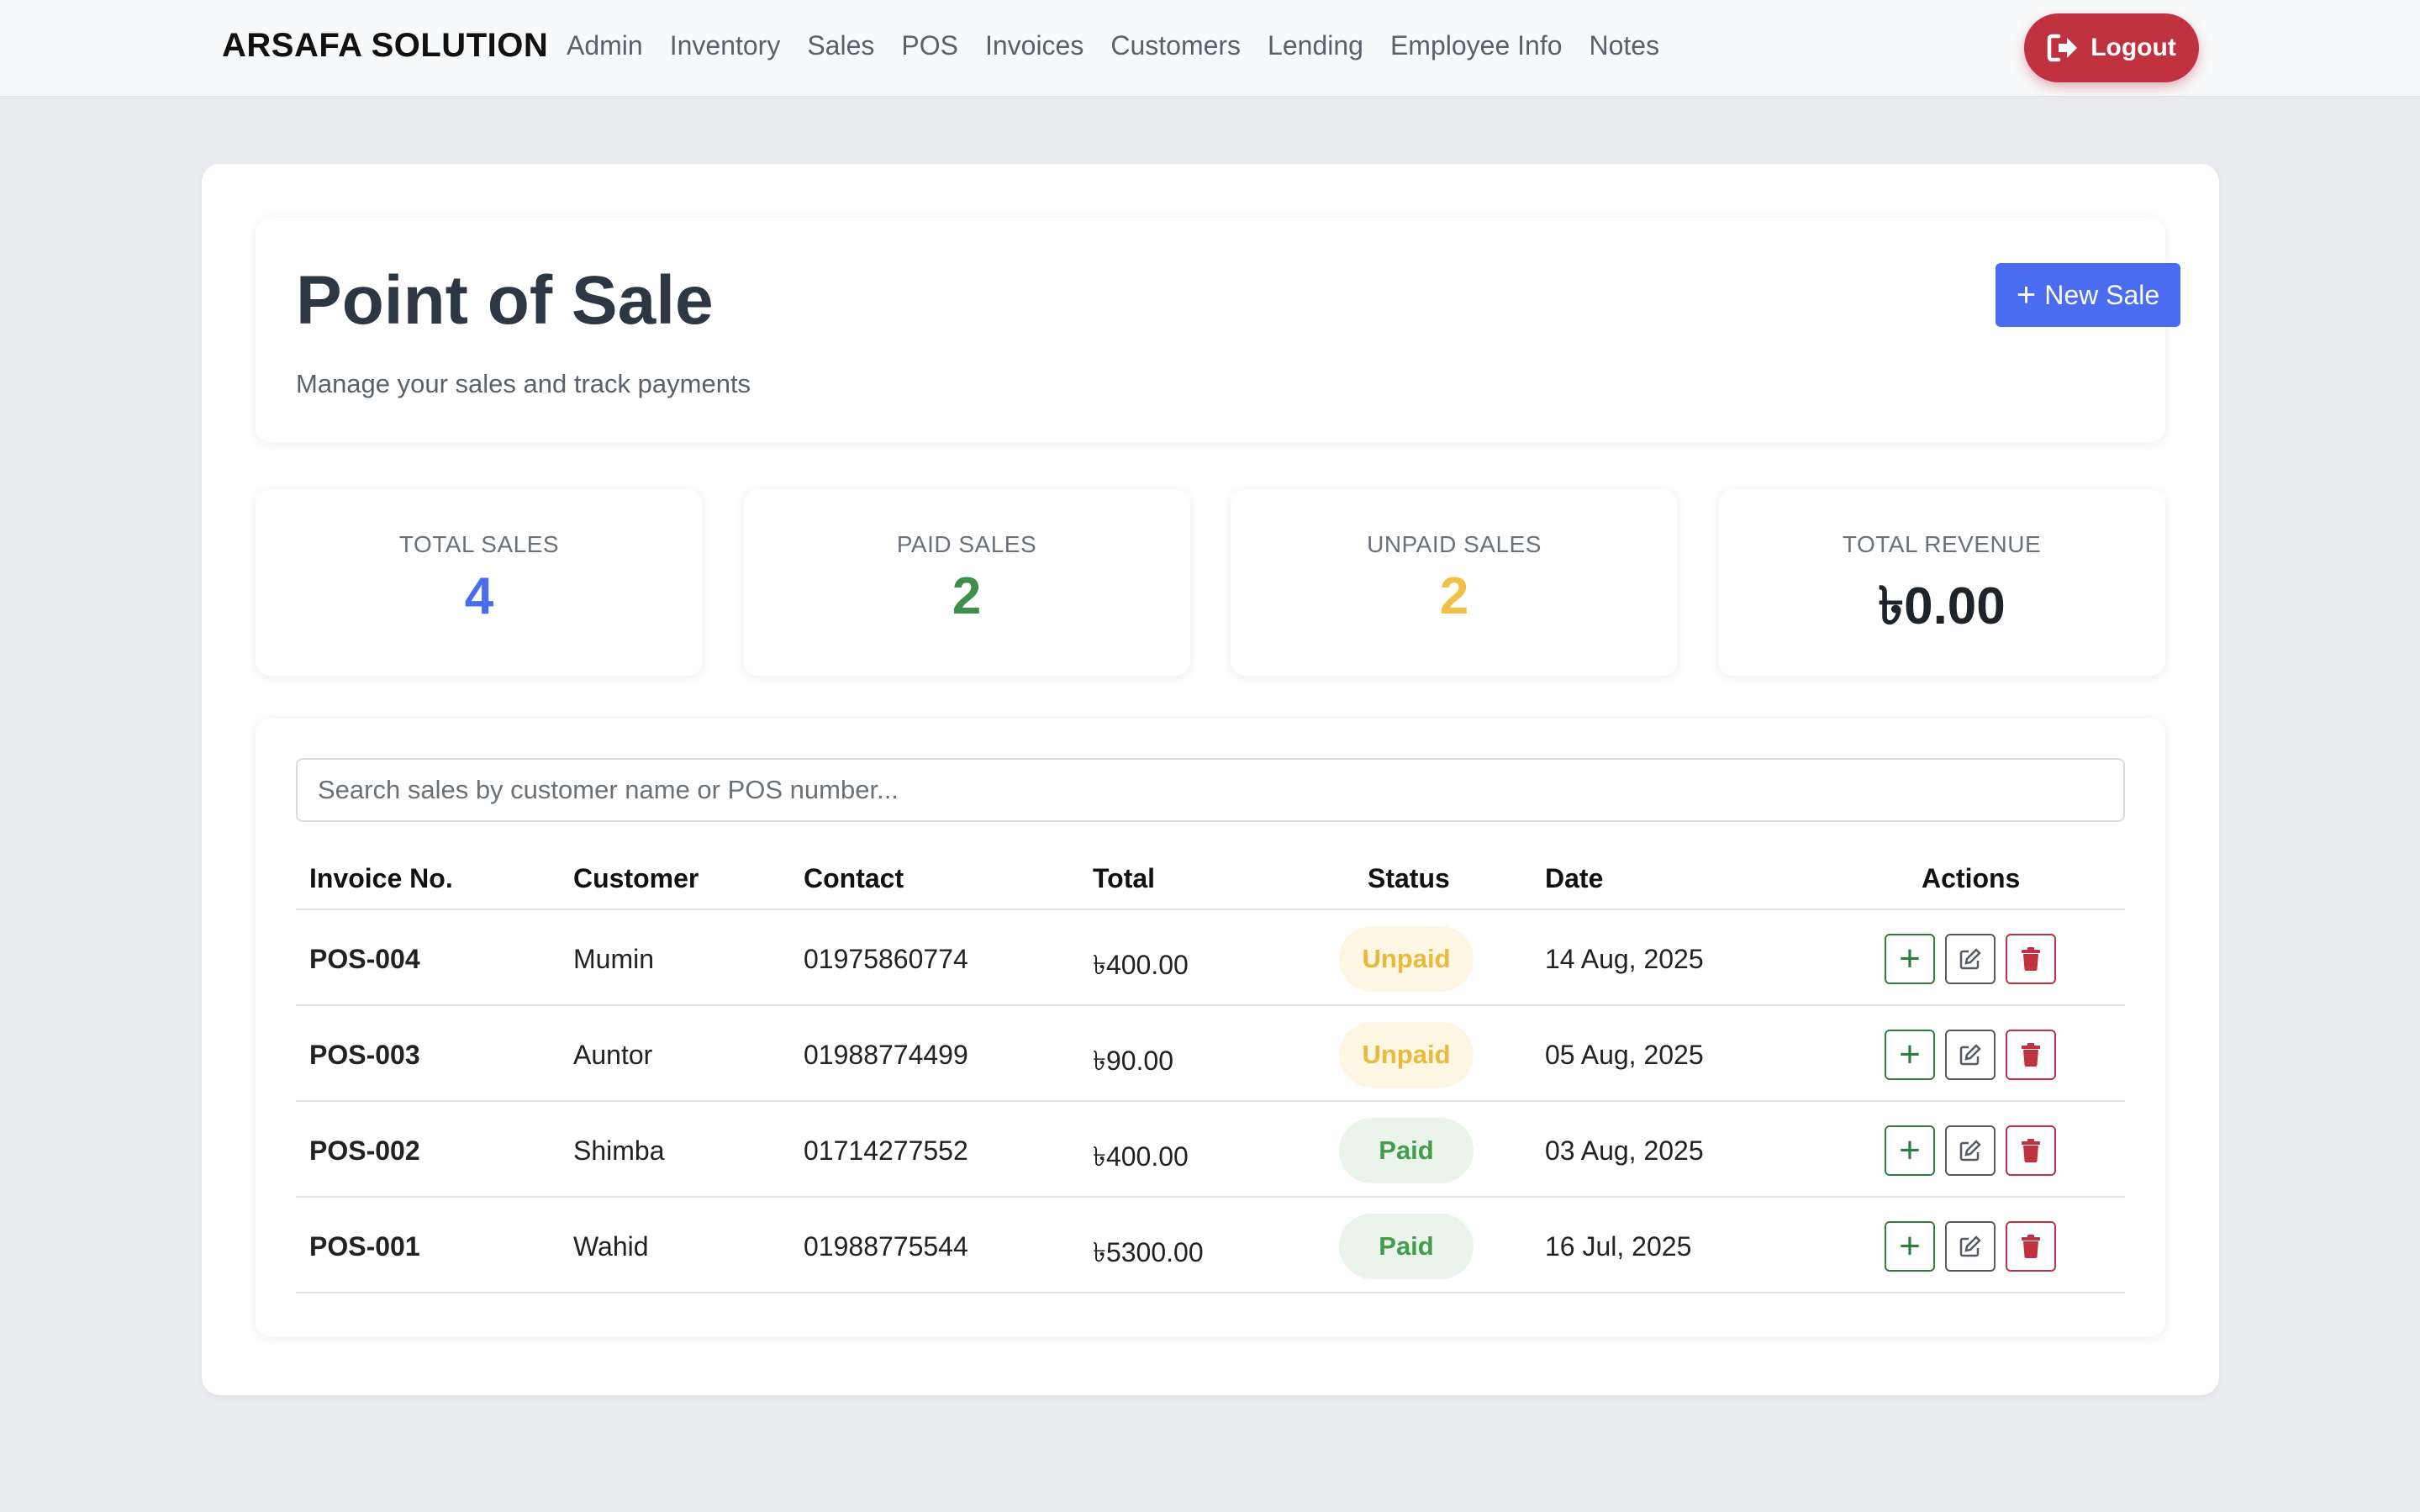  Describe the element at coordinates (364, 1056) in the screenshot. I see `cell-invoice: POS-003` at that location.